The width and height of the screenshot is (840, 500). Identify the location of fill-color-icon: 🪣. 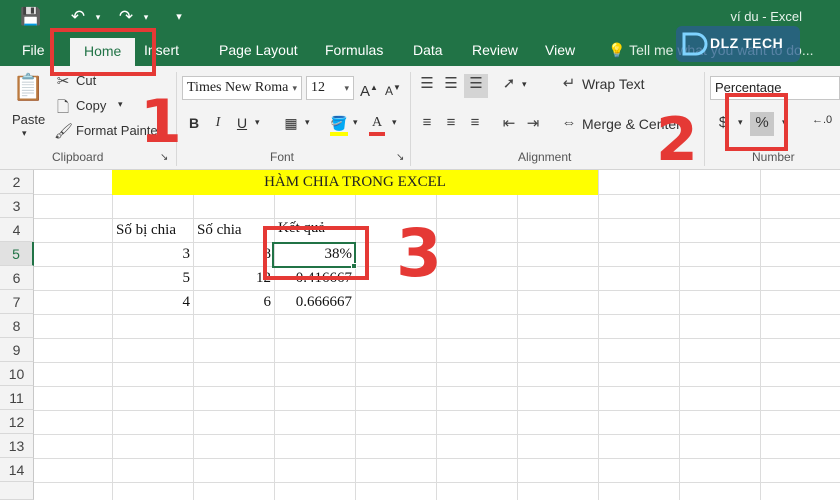
(339, 123).